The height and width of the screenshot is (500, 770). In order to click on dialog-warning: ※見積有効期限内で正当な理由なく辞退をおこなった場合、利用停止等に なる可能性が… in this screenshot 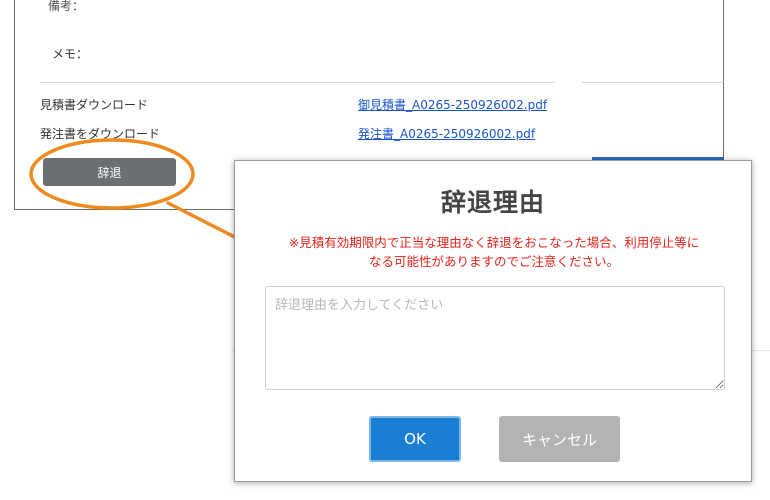, I will do `click(494, 252)`.